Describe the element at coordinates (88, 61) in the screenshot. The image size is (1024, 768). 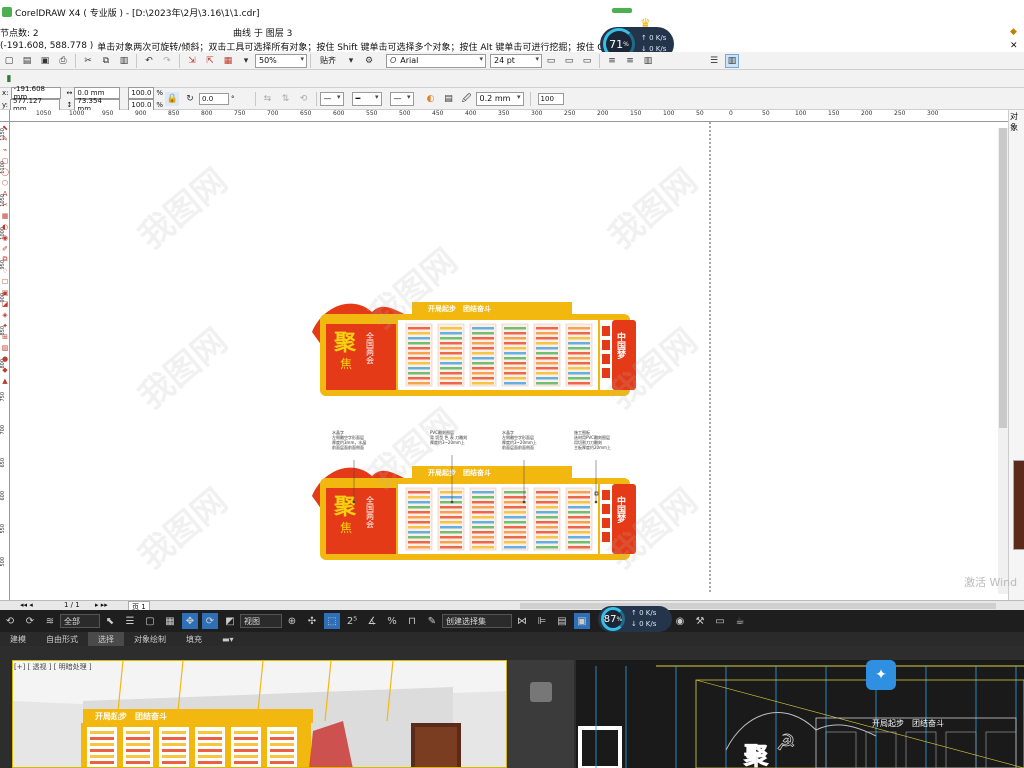
I see `cut-icon: ✂` at that location.